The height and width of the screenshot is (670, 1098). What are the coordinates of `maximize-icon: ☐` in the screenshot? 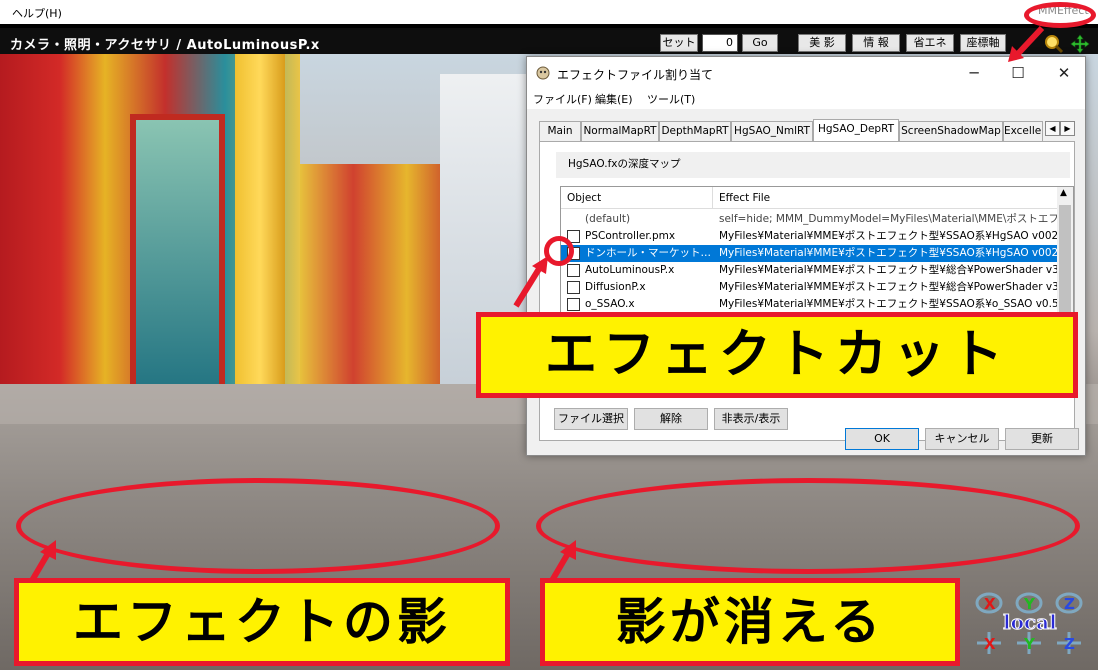 It's located at (1018, 73).